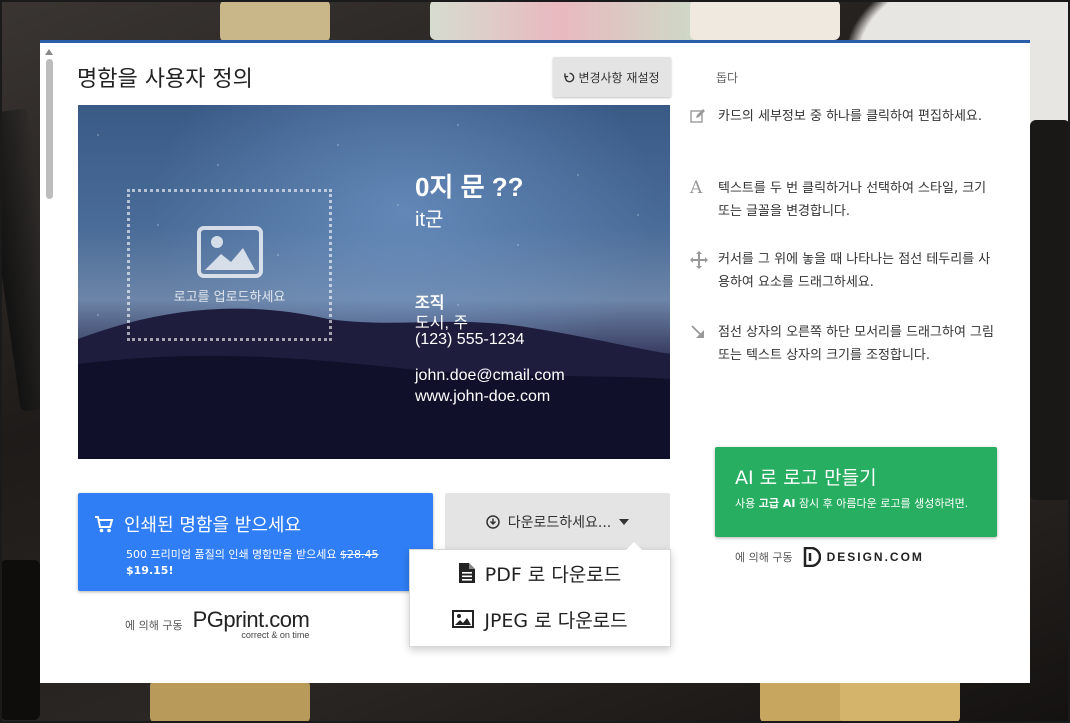 Image resolution: width=1070 pixels, height=723 pixels. Describe the element at coordinates (850, 116) in the screenshot. I see `help-text-edit: 카드의 세부정보 중 하나를 클릭하여 편집하세요.` at that location.